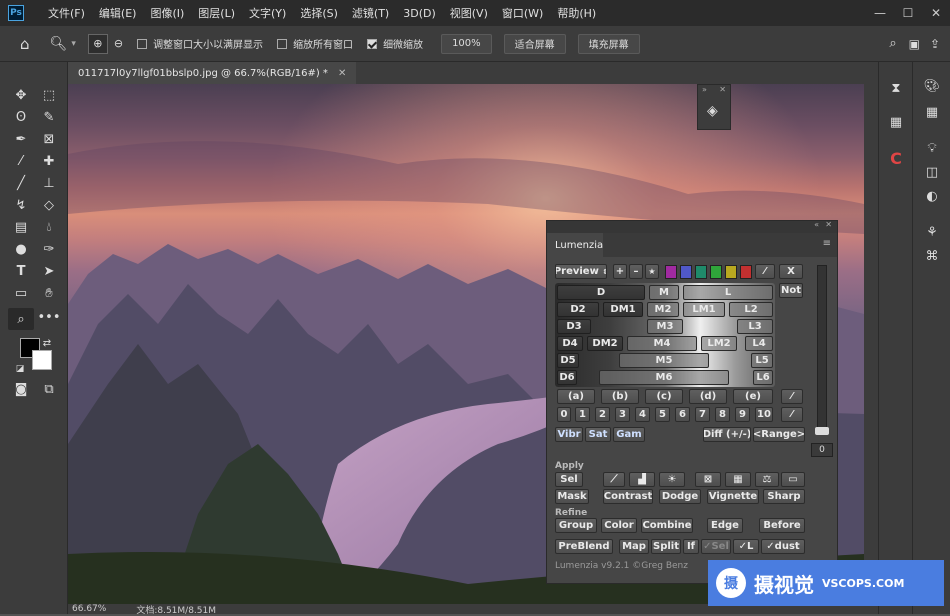 This screenshot has height=616, width=950. Describe the element at coordinates (664, 377) in the screenshot. I see `zone-button-m6: M6` at that location.